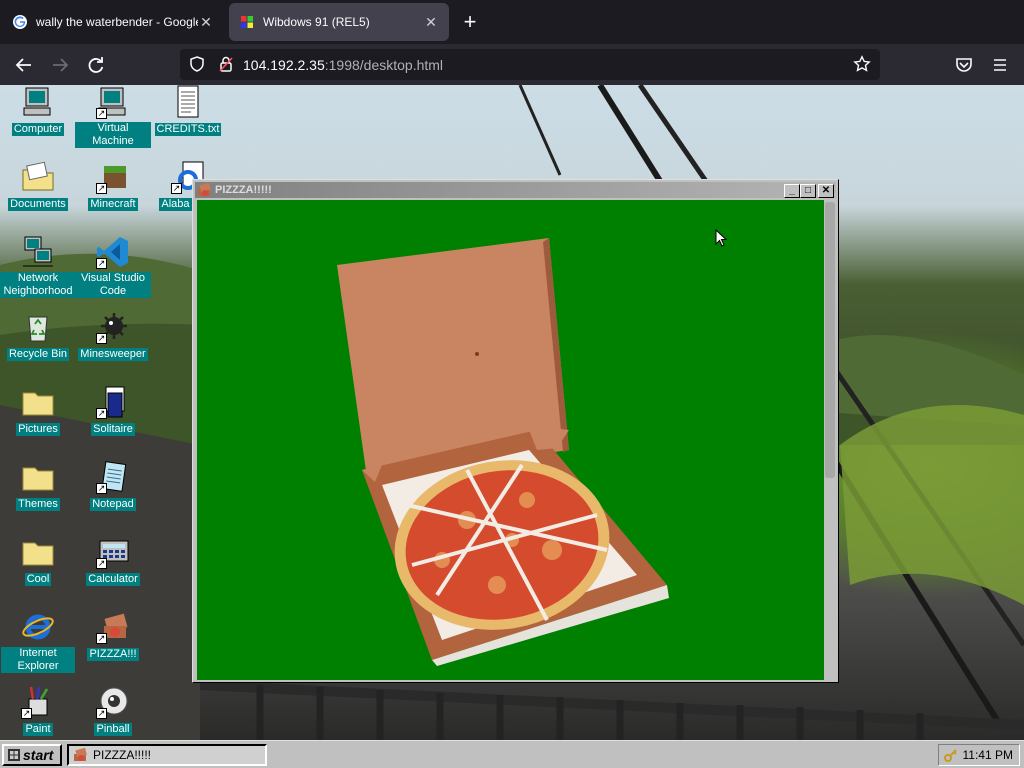  Describe the element at coordinates (530, 64) in the screenshot. I see `url-bar: 104.192.2.35:1998/desktop.html` at that location.